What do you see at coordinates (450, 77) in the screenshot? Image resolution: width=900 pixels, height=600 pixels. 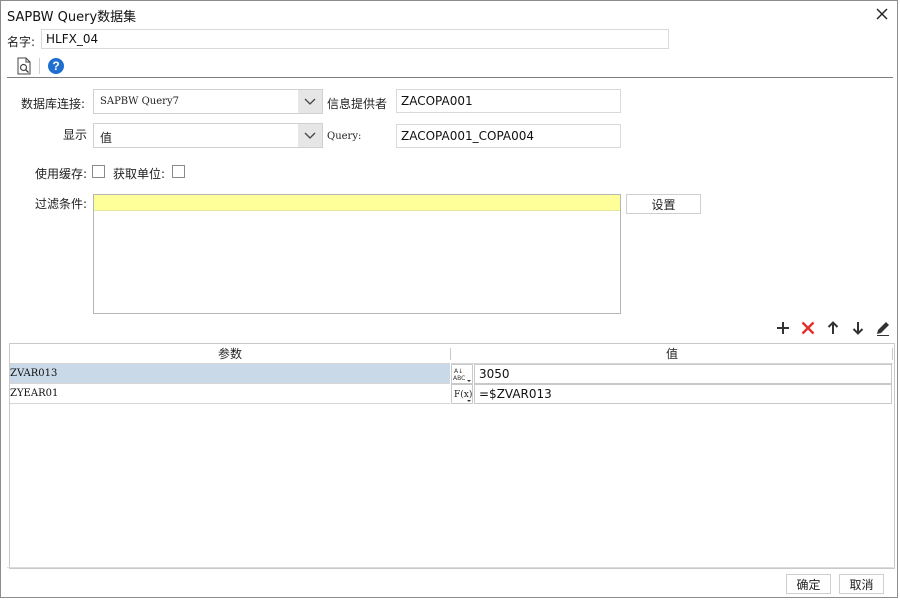 I see `header-divider` at bounding box center [450, 77].